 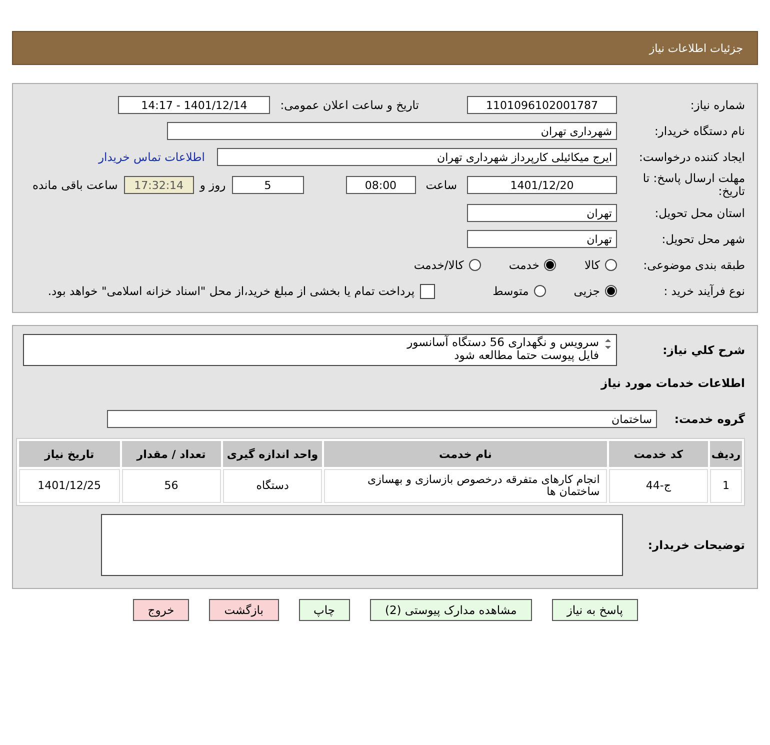 I want to click on days-label: روز و, so click(x=213, y=185).